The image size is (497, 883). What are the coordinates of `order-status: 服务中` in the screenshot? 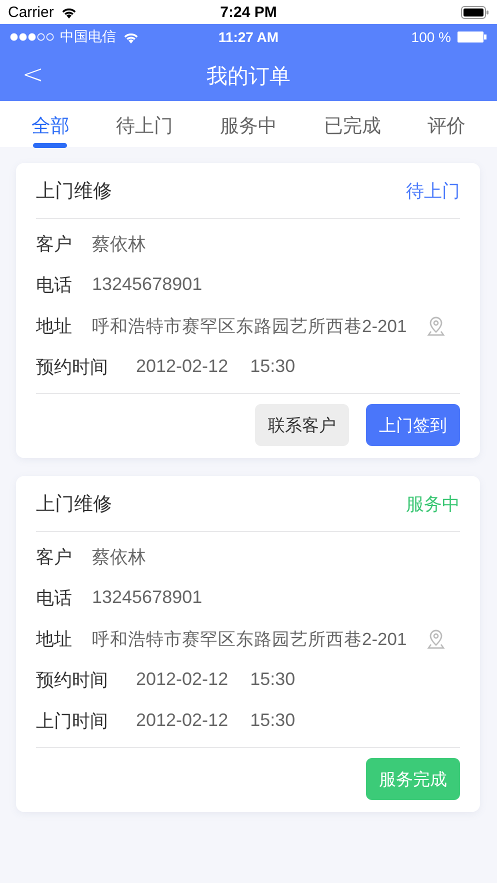 It's located at (433, 504).